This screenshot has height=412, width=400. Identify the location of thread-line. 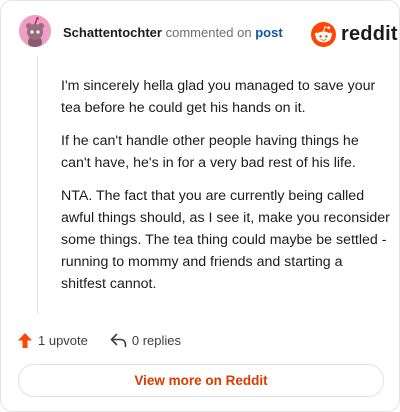
(37, 185).